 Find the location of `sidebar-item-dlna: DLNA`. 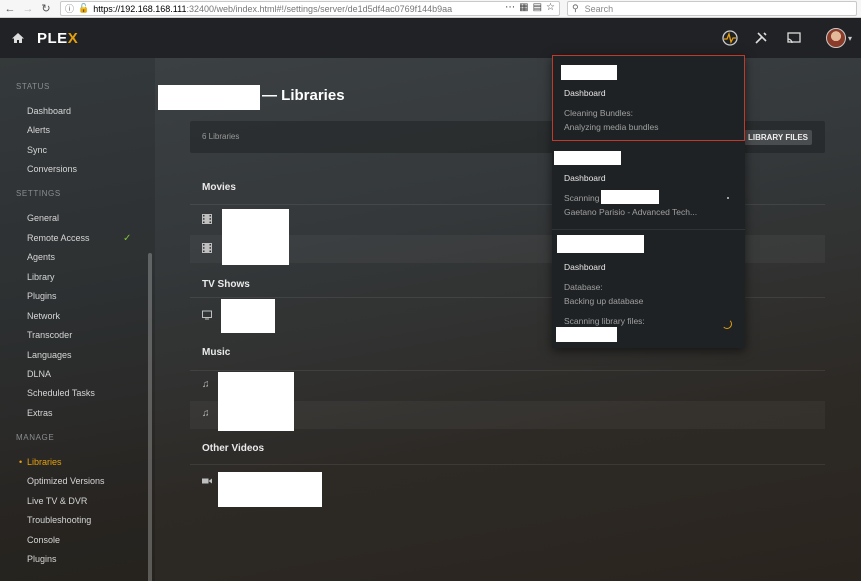

sidebar-item-dlna: DLNA is located at coordinates (39, 374).